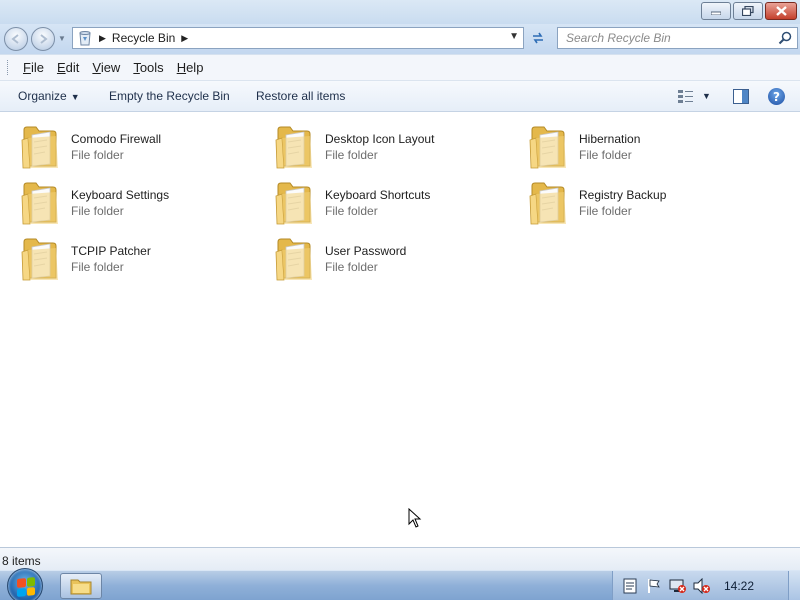  Describe the element at coordinates (33, 67) in the screenshot. I see `menu-file: File` at that location.